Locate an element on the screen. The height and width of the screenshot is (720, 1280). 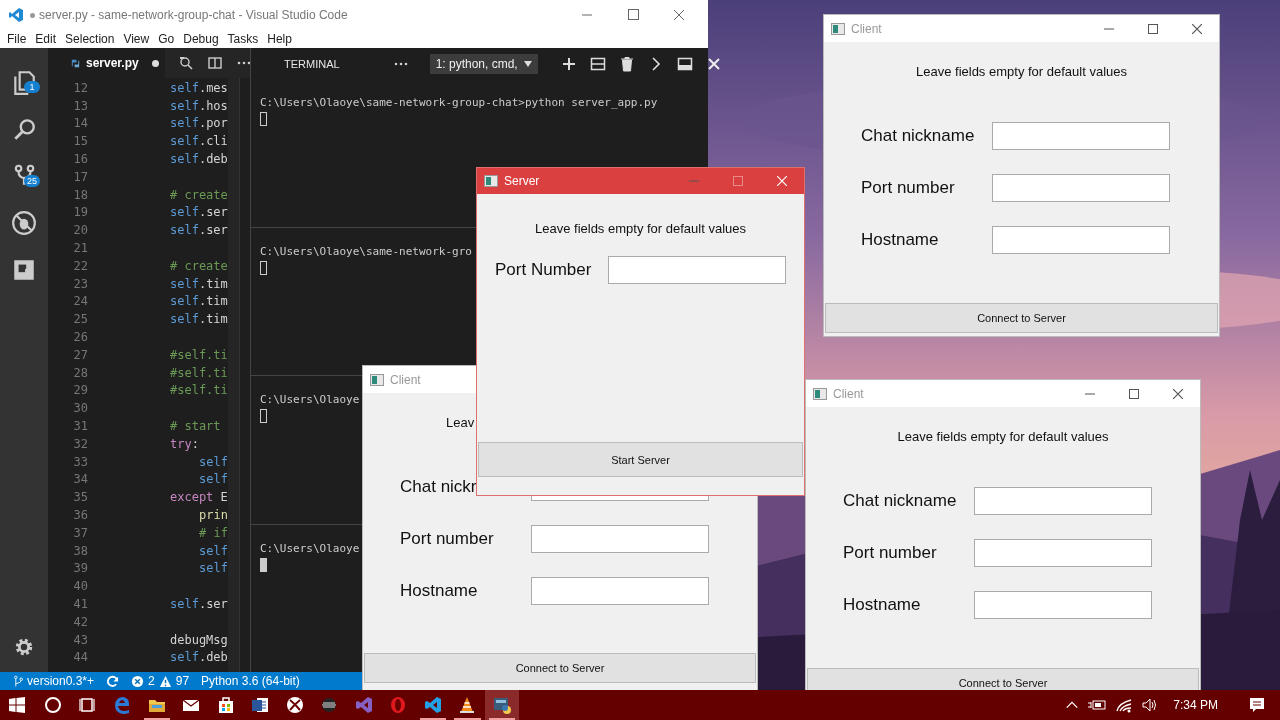
code-line: # start is located at coordinates (195, 426).